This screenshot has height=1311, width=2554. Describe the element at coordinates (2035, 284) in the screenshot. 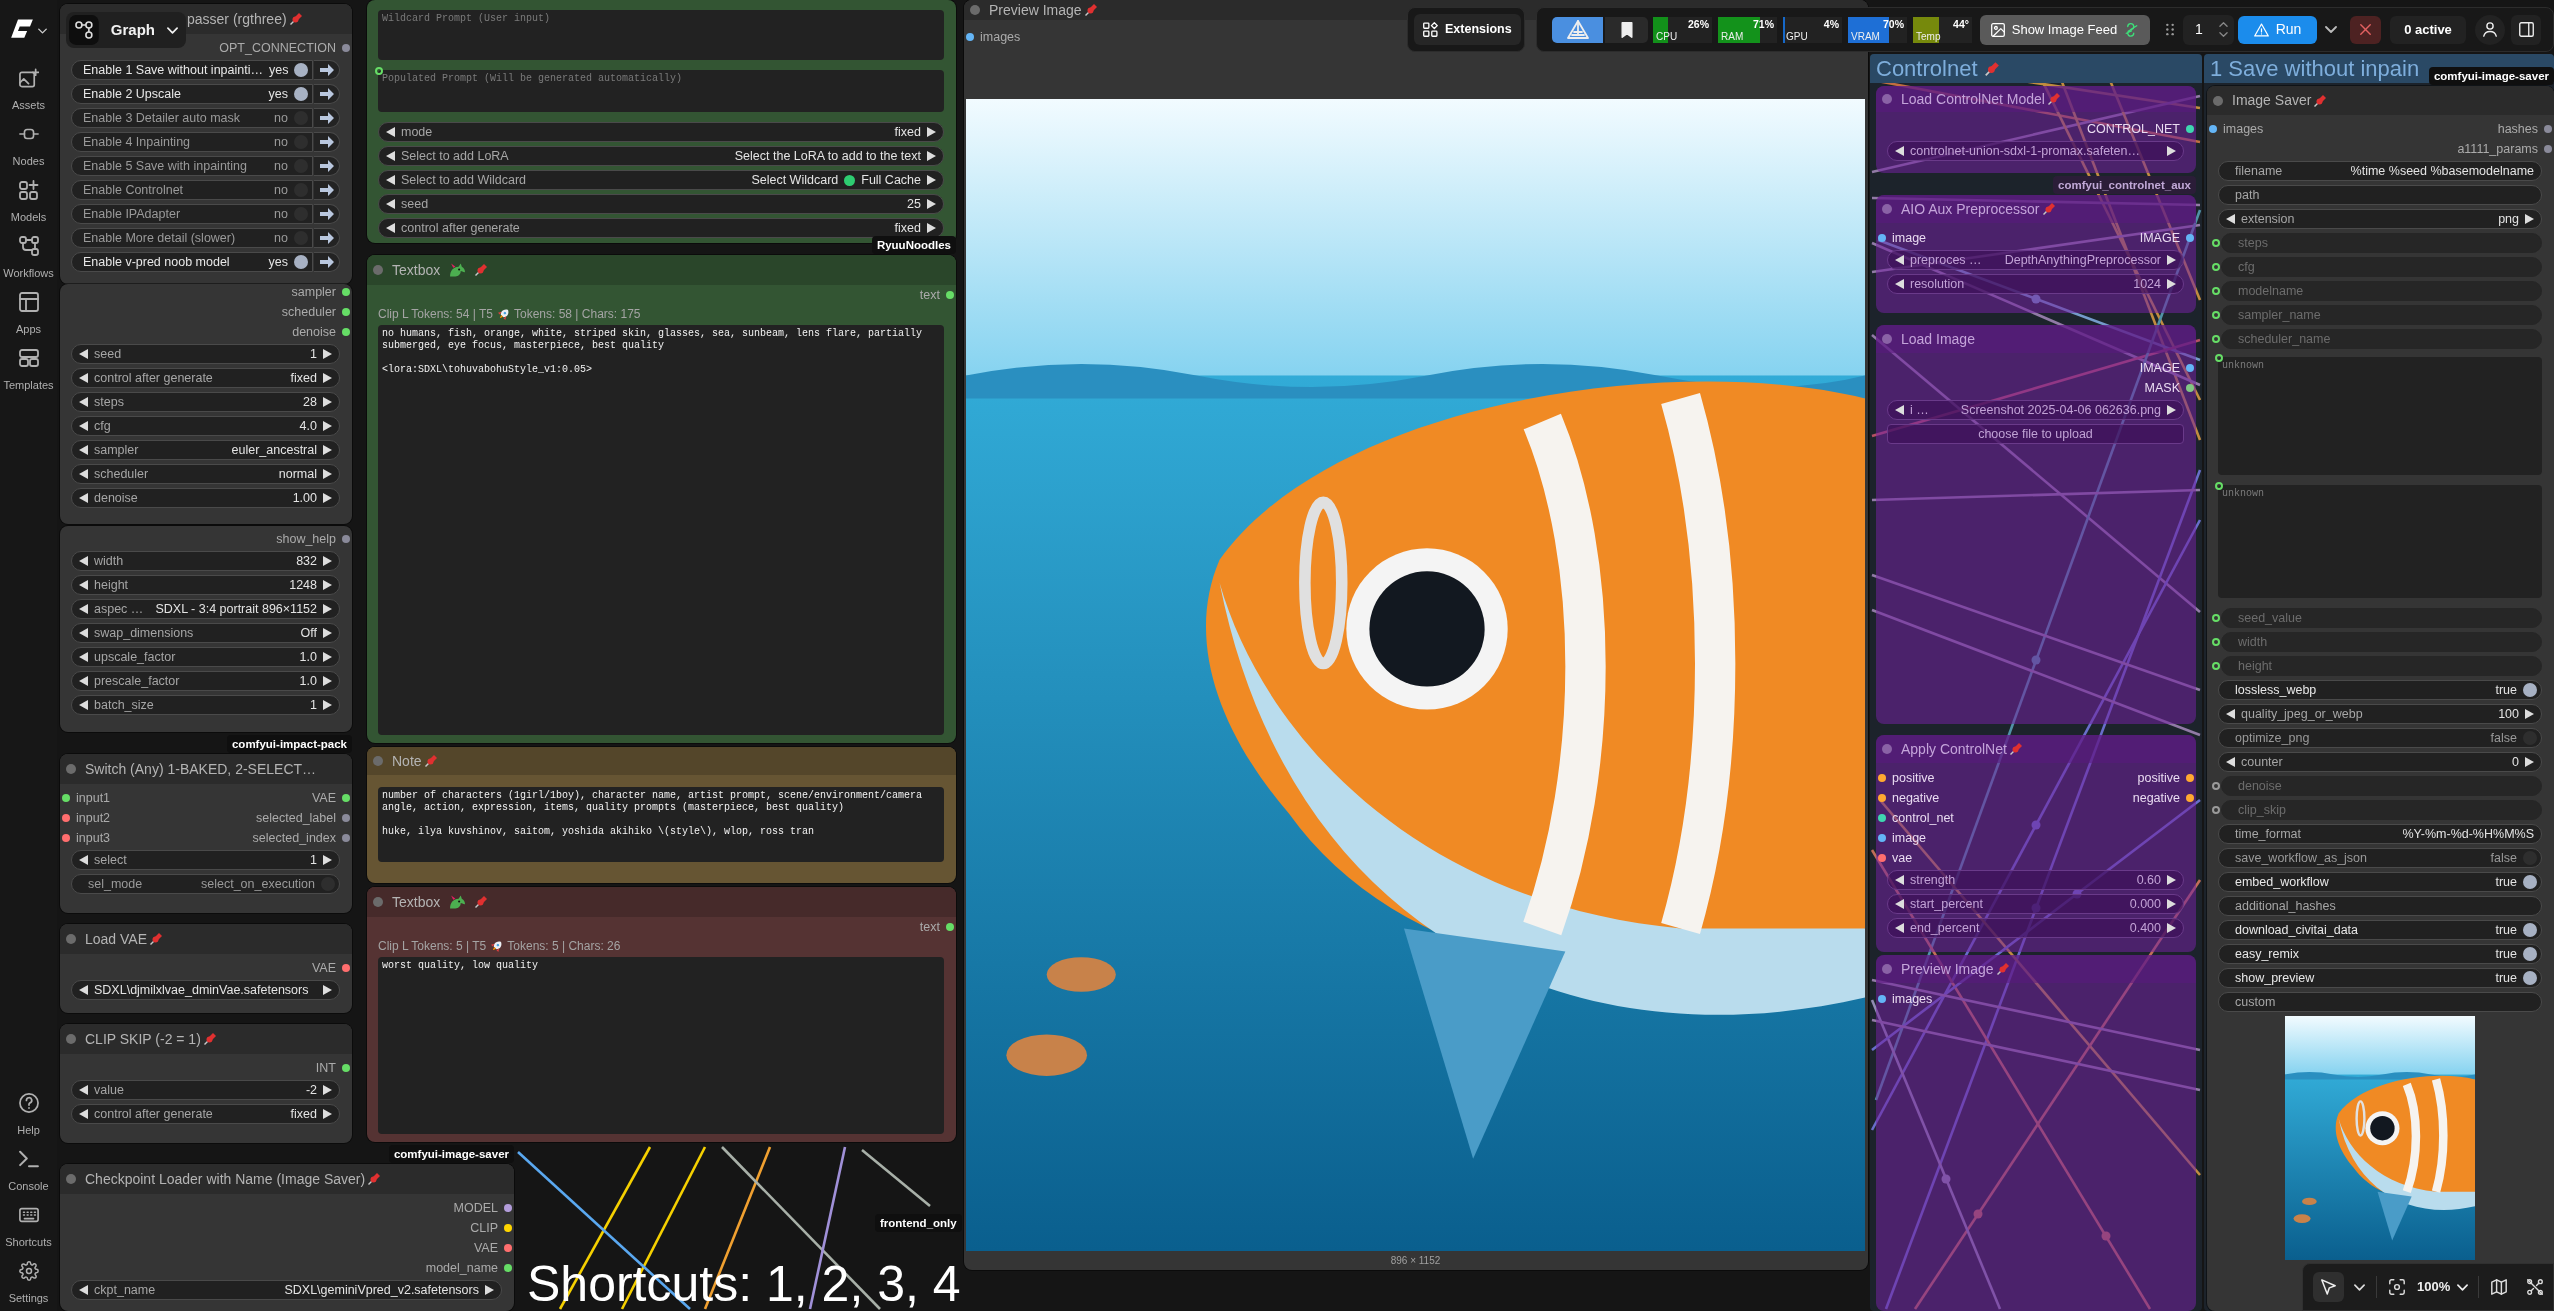

I see `stepper-widget: resolution 1024` at that location.